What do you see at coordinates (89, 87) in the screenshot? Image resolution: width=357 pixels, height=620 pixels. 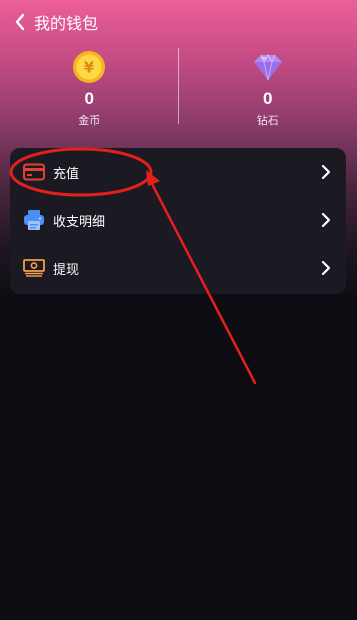 I see `gold-coin-balance: ¥ 0 金币` at bounding box center [89, 87].